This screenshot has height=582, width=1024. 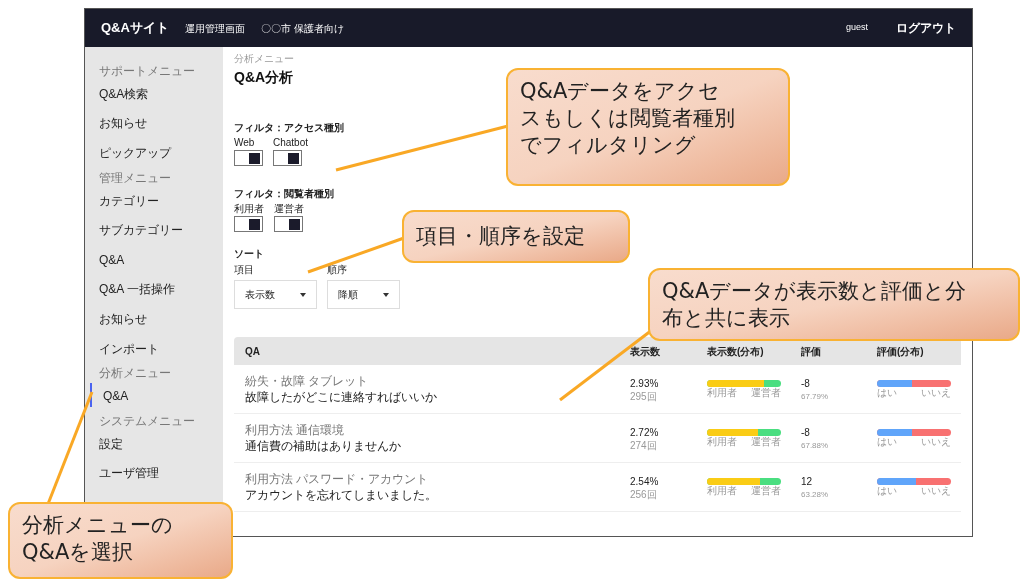 What do you see at coordinates (129, 348) in the screenshot?
I see `sidebar-item: インポート` at bounding box center [129, 348].